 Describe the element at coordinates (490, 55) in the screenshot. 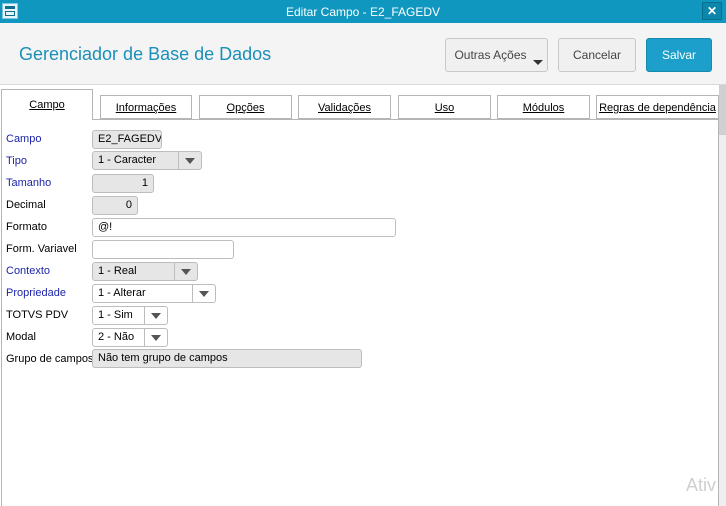

I see `more-actions-label: Outras Ações` at that location.